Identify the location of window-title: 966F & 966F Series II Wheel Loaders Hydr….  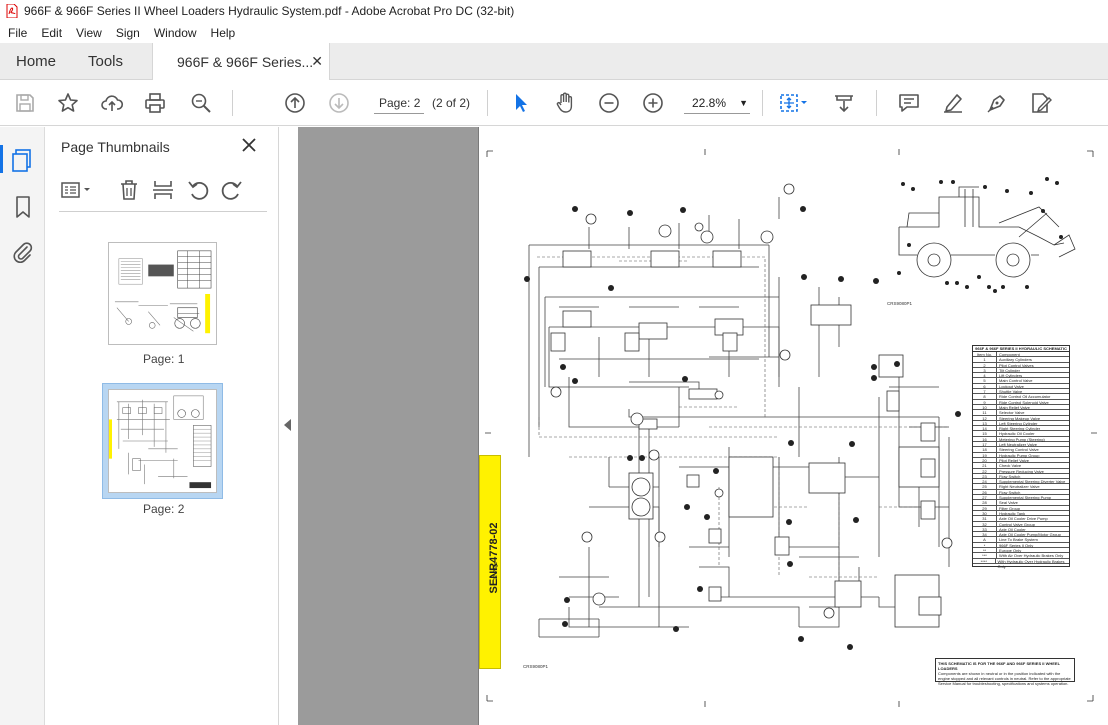
(269, 11).